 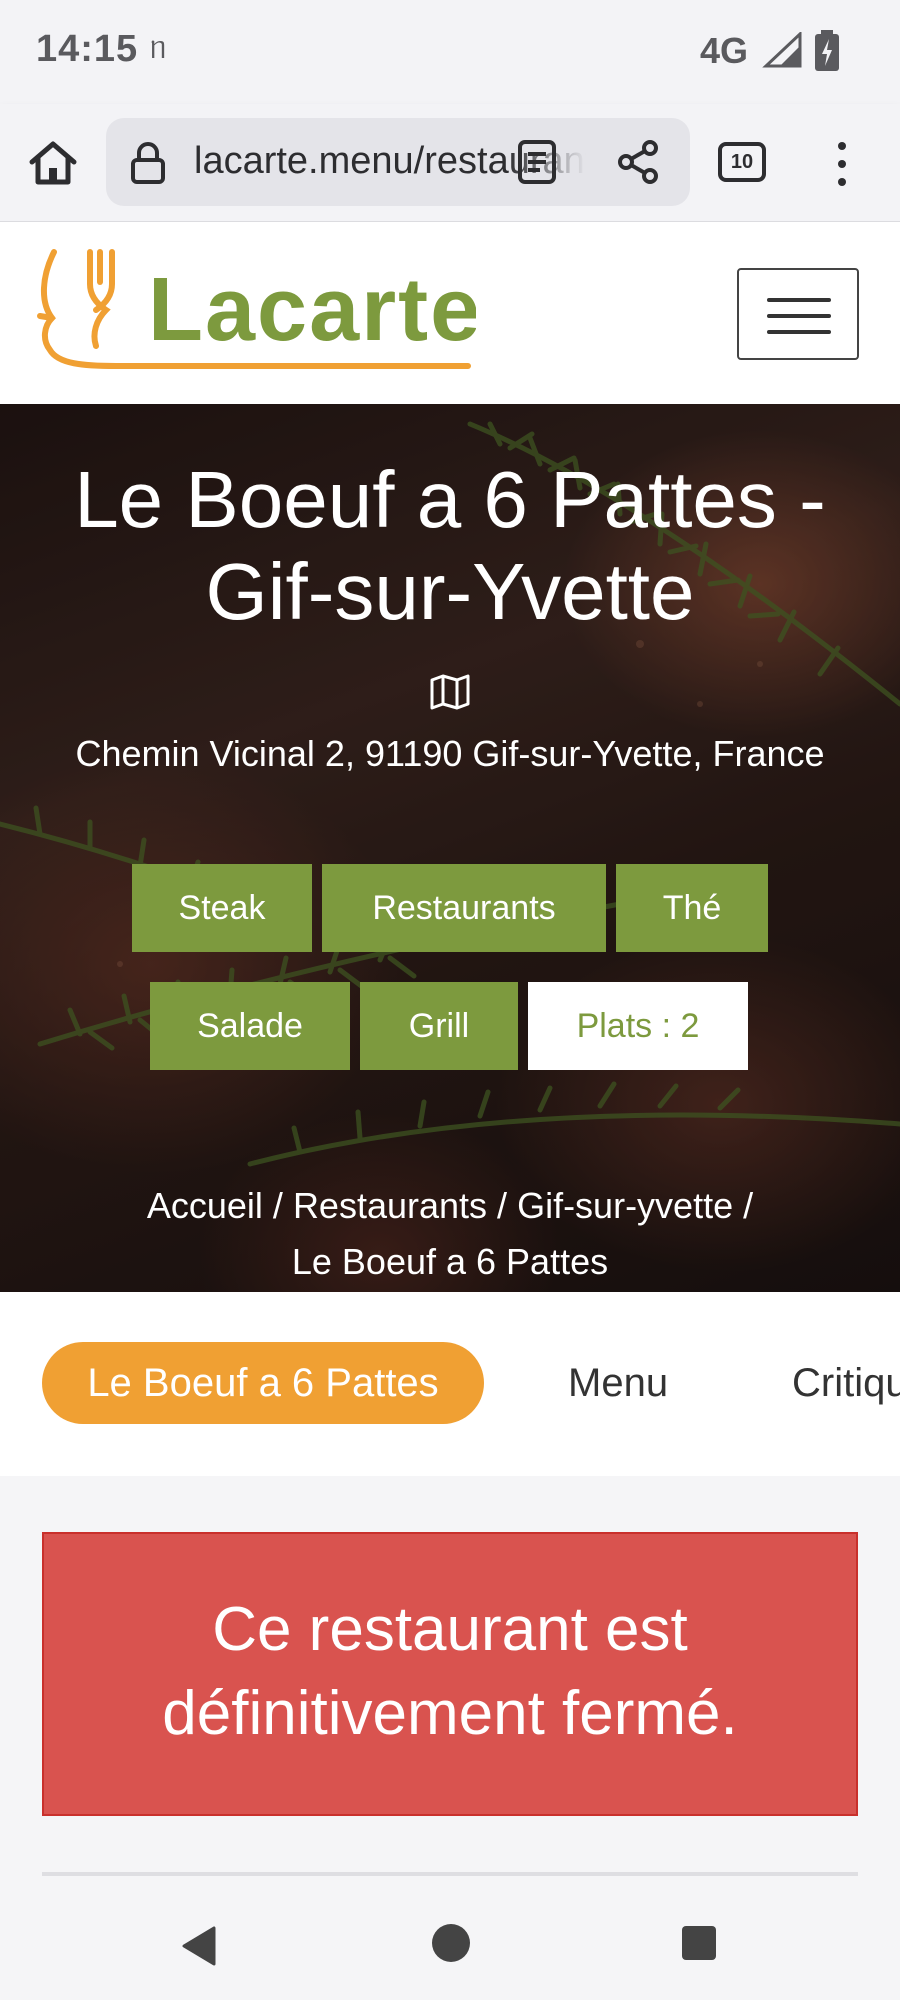 I want to click on lacarte-logo: Lacarte, so click(x=256, y=312).